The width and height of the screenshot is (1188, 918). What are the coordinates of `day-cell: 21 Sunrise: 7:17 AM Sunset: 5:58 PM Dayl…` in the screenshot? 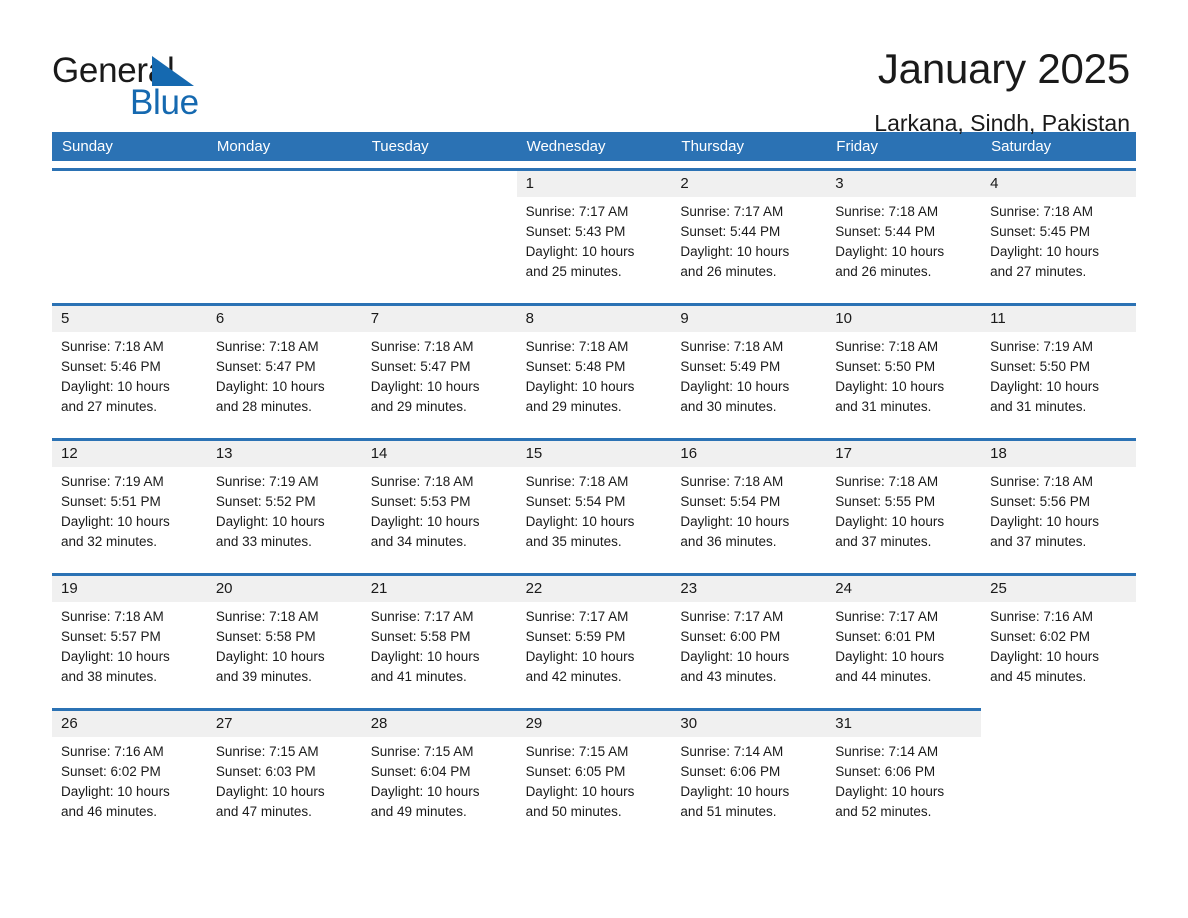 It's located at (439, 638).